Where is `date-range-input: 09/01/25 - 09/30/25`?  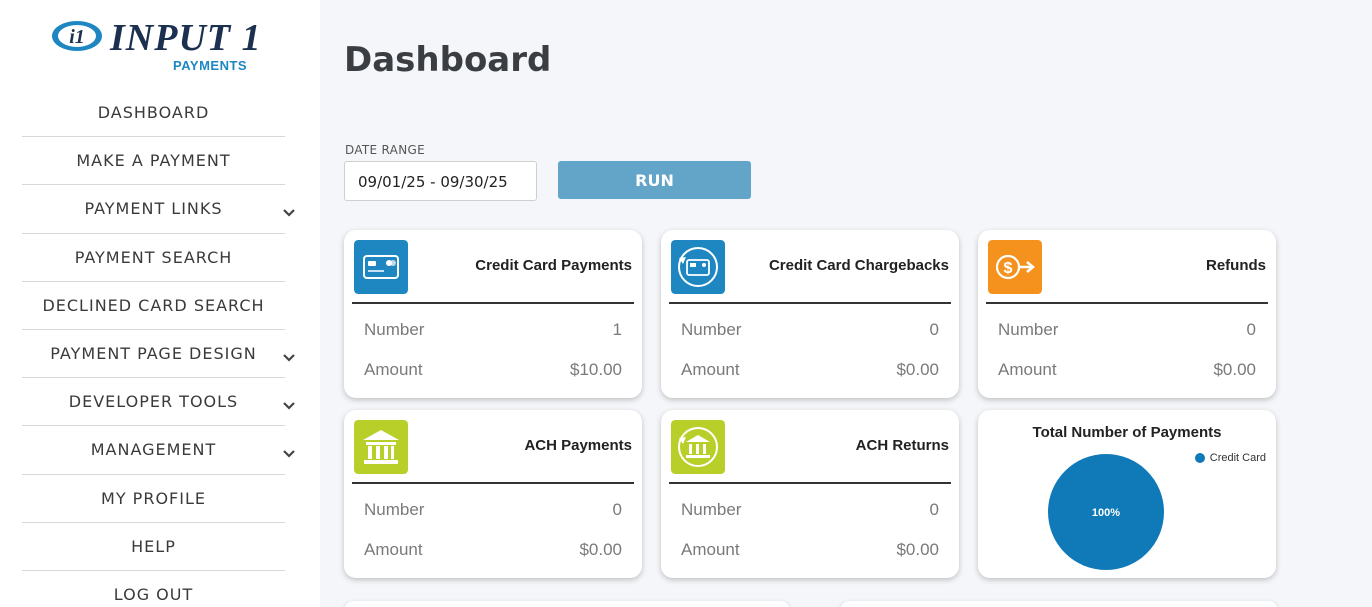
date-range-input: 09/01/25 - 09/30/25 is located at coordinates (440, 181).